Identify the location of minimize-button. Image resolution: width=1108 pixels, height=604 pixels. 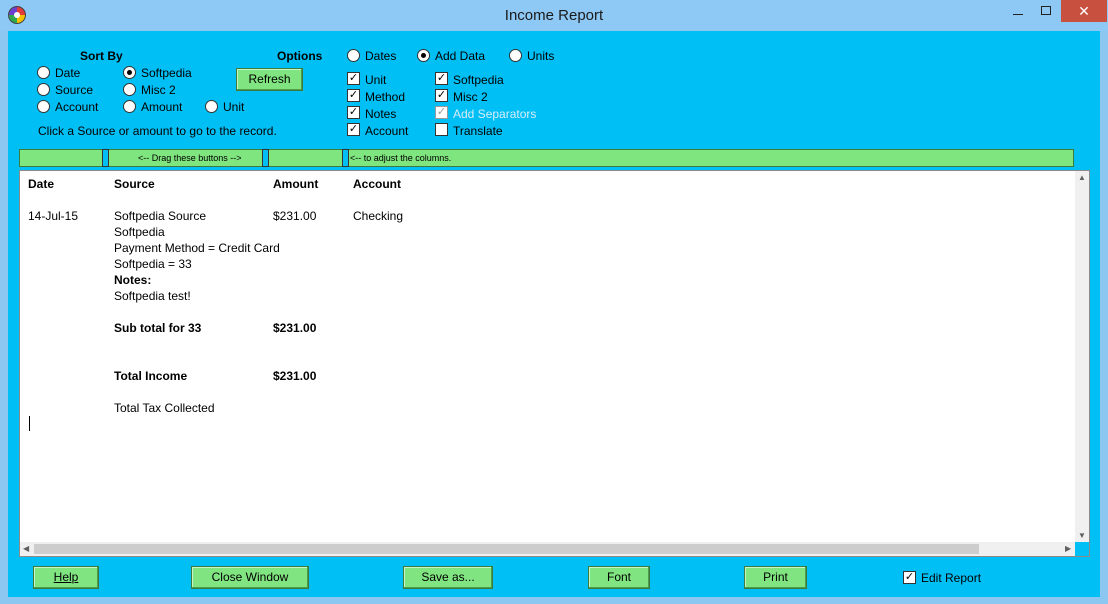
(1018, 11).